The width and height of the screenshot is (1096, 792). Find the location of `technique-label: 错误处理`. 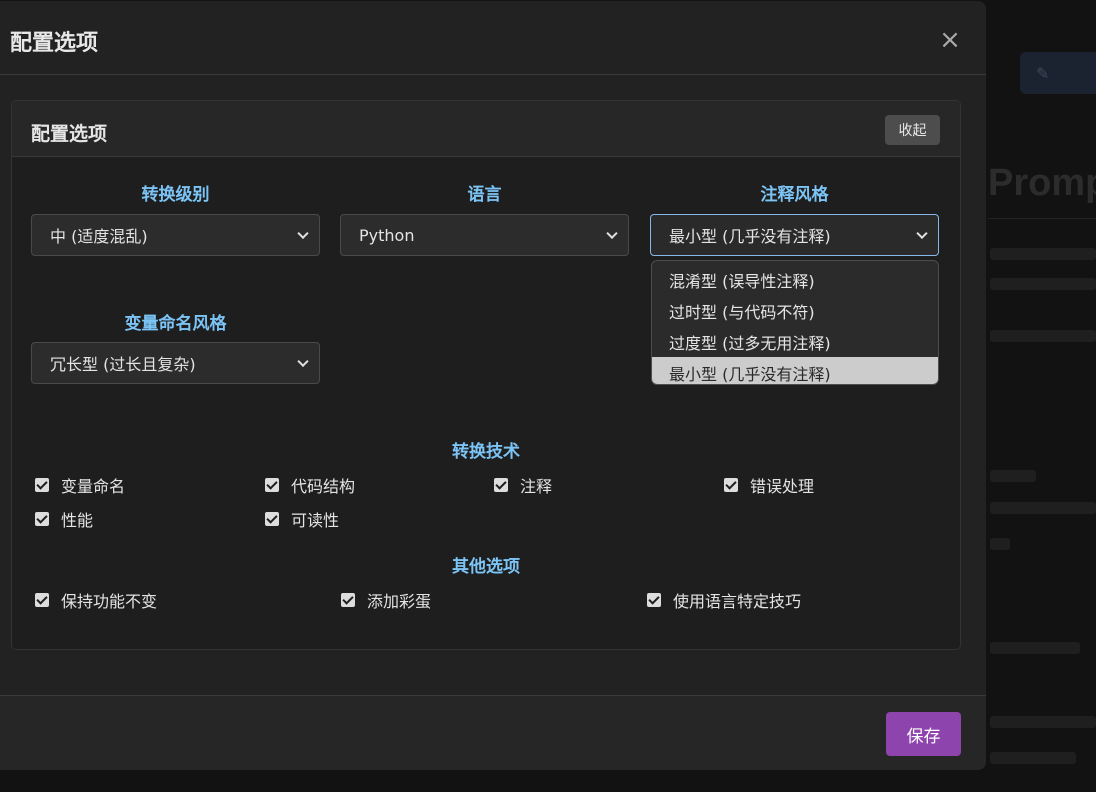

technique-label: 错误处理 is located at coordinates (782, 486).